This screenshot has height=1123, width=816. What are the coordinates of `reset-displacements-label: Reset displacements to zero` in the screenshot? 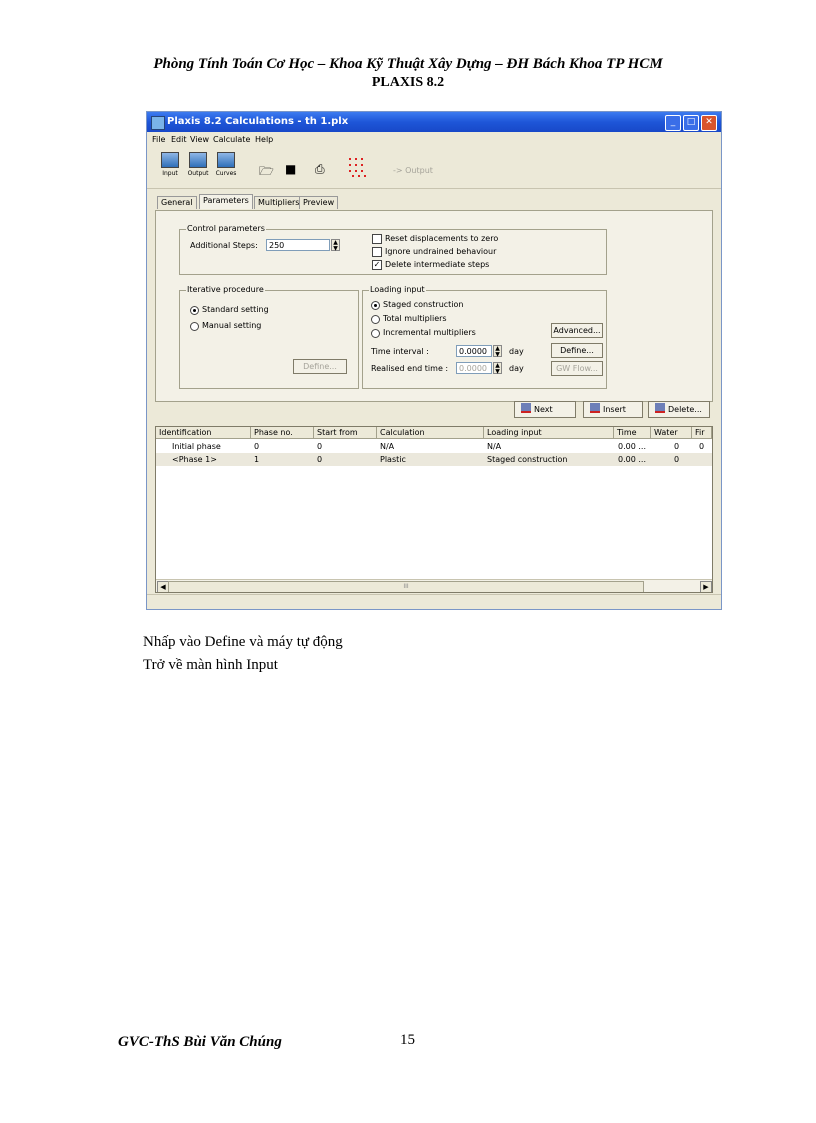 It's located at (442, 238).